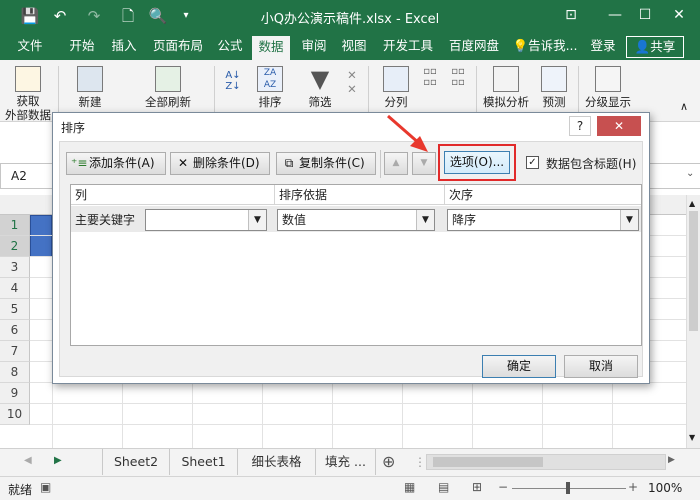 This screenshot has height=500, width=700. Describe the element at coordinates (601, 366) in the screenshot. I see `cancel-button: 取消` at that location.